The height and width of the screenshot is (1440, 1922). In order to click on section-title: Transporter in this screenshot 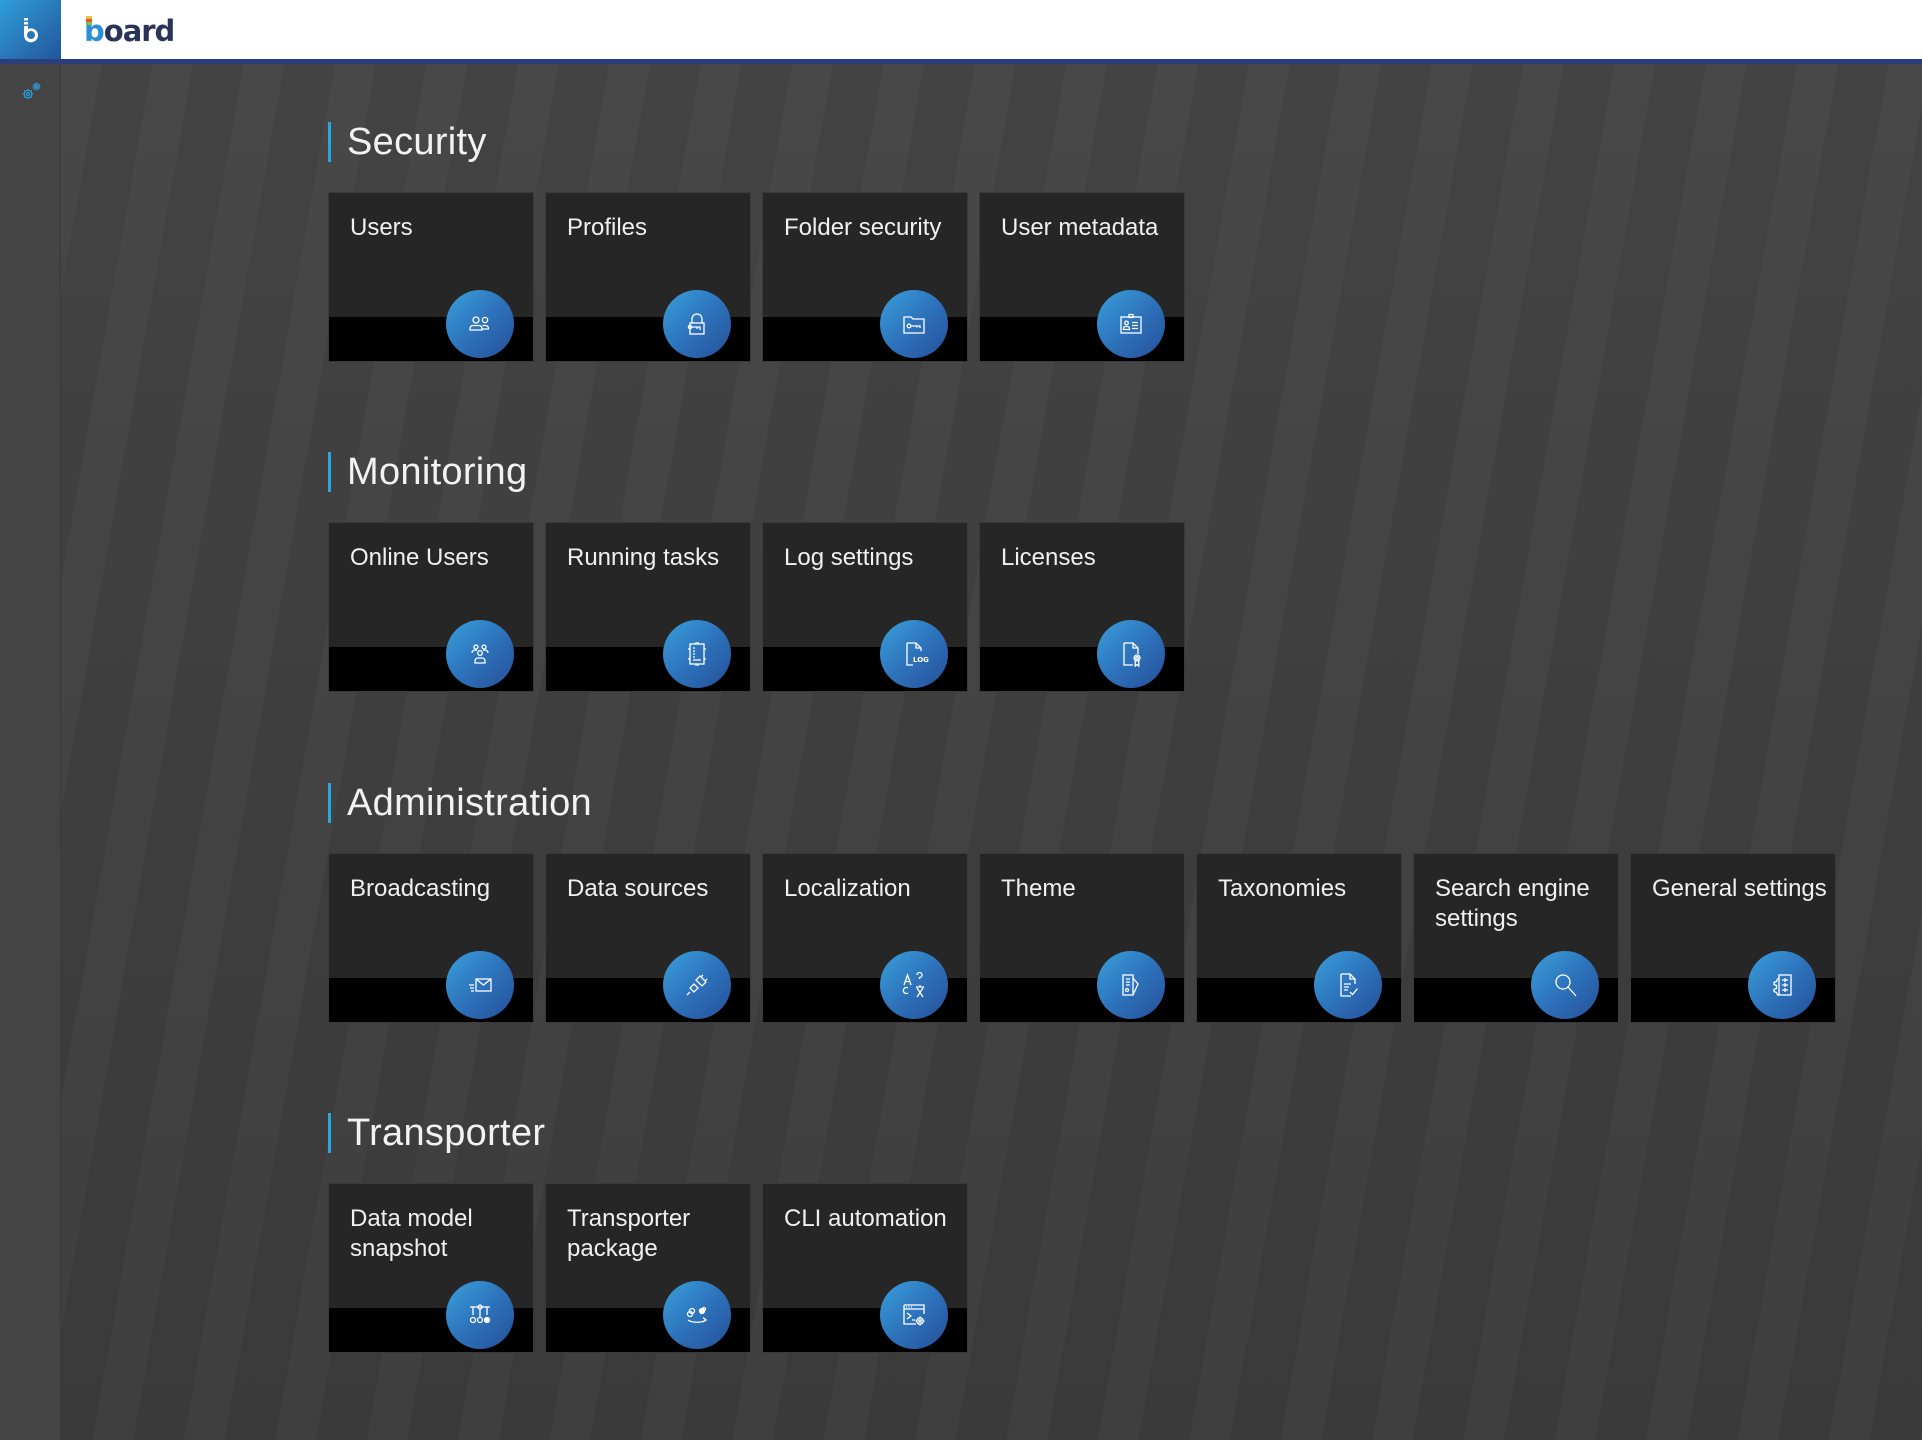, I will do `click(446, 1133)`.